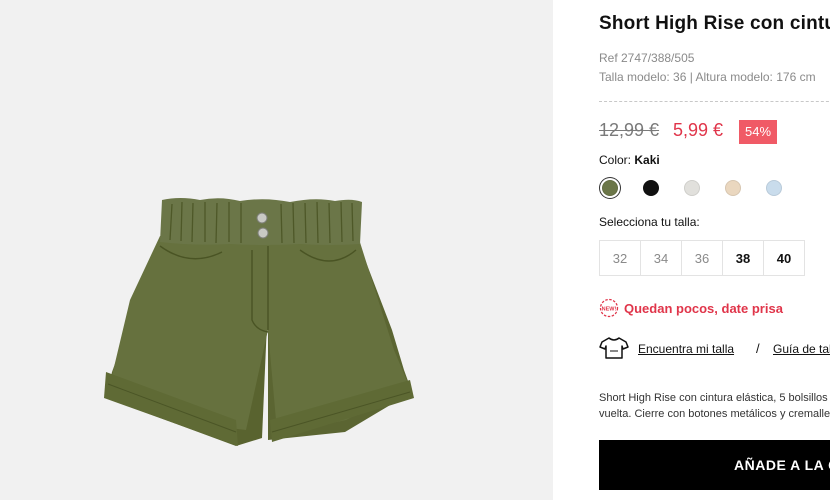 The image size is (830, 500). I want to click on swatch-black, so click(651, 188).